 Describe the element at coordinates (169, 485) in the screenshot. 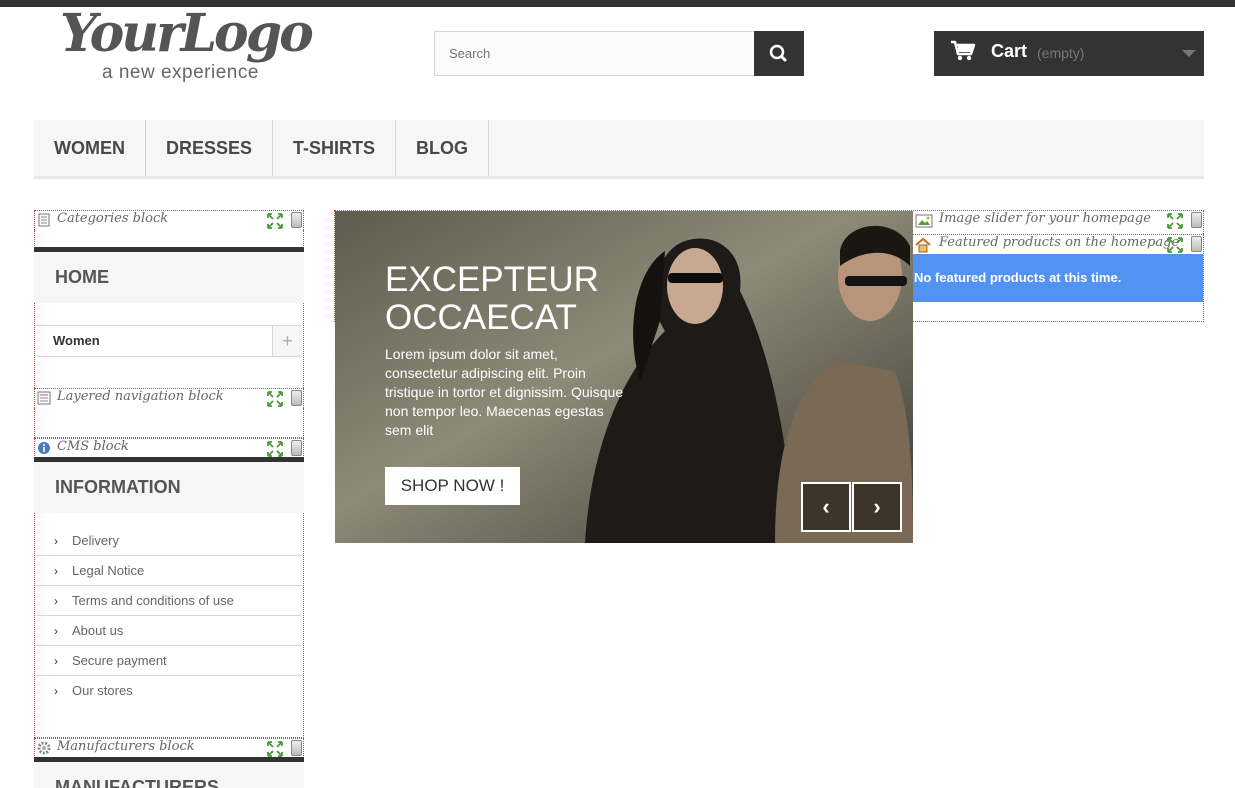

I see `information-heading: INFORMATION` at that location.